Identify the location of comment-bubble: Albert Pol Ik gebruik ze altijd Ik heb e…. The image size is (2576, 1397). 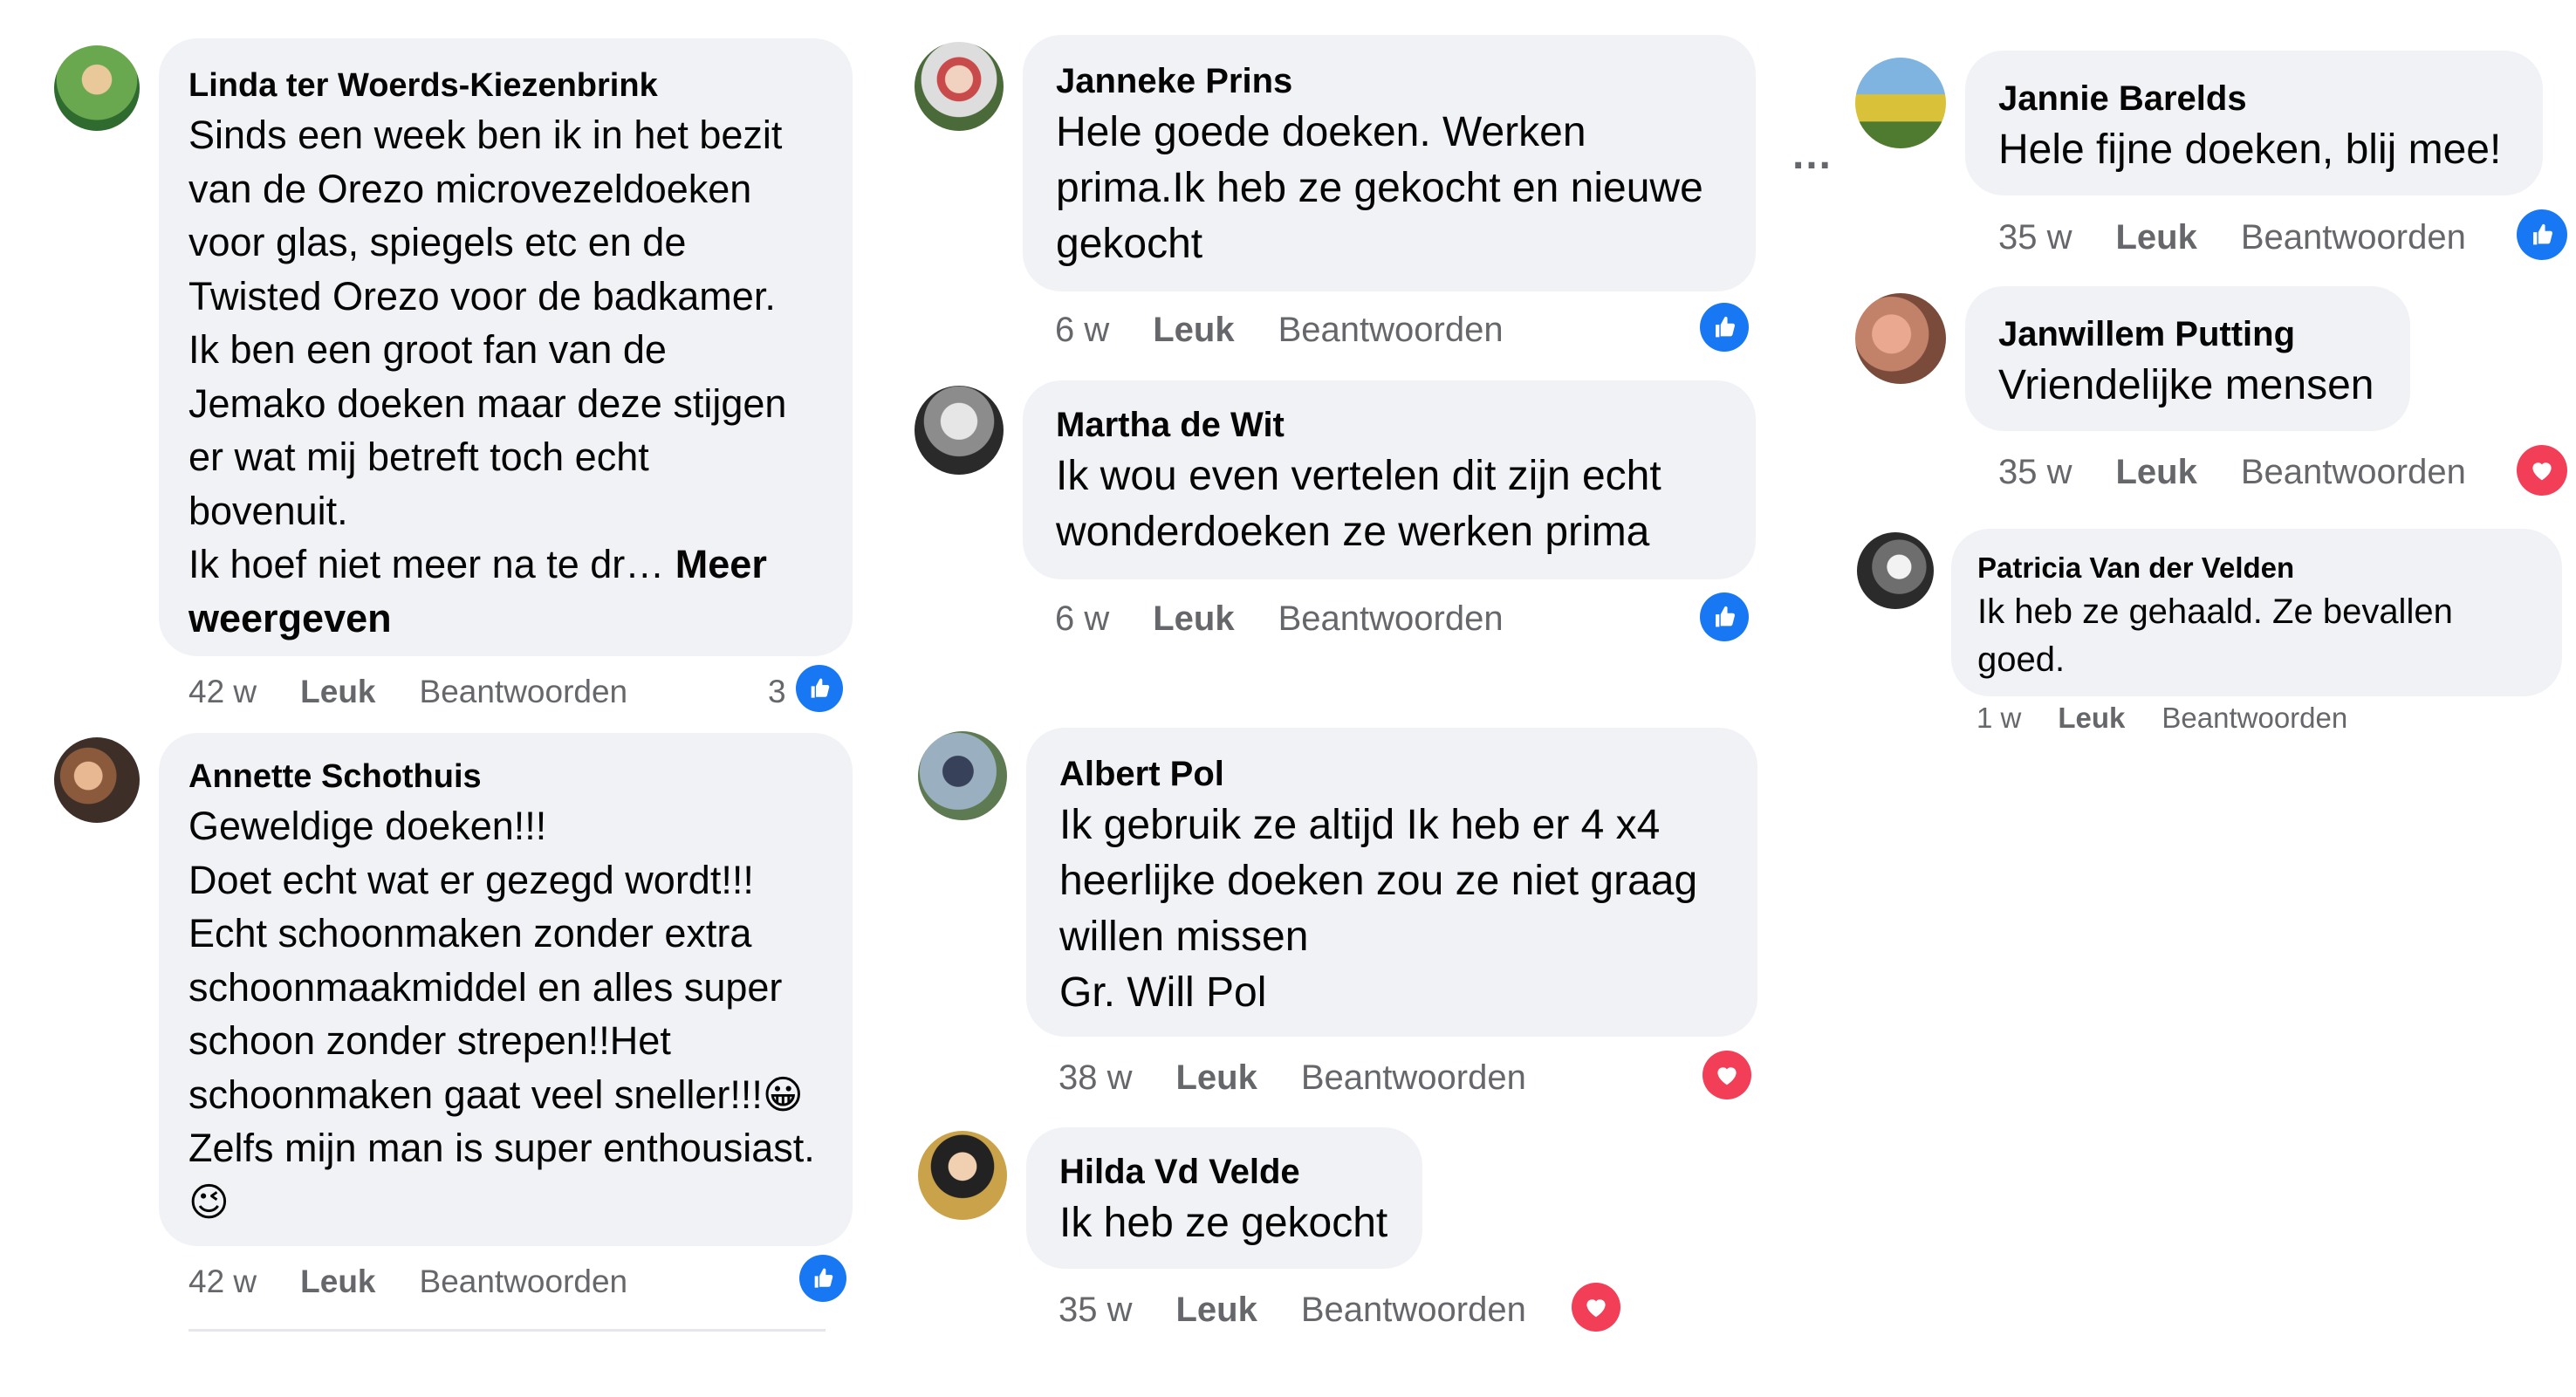
(1392, 882).